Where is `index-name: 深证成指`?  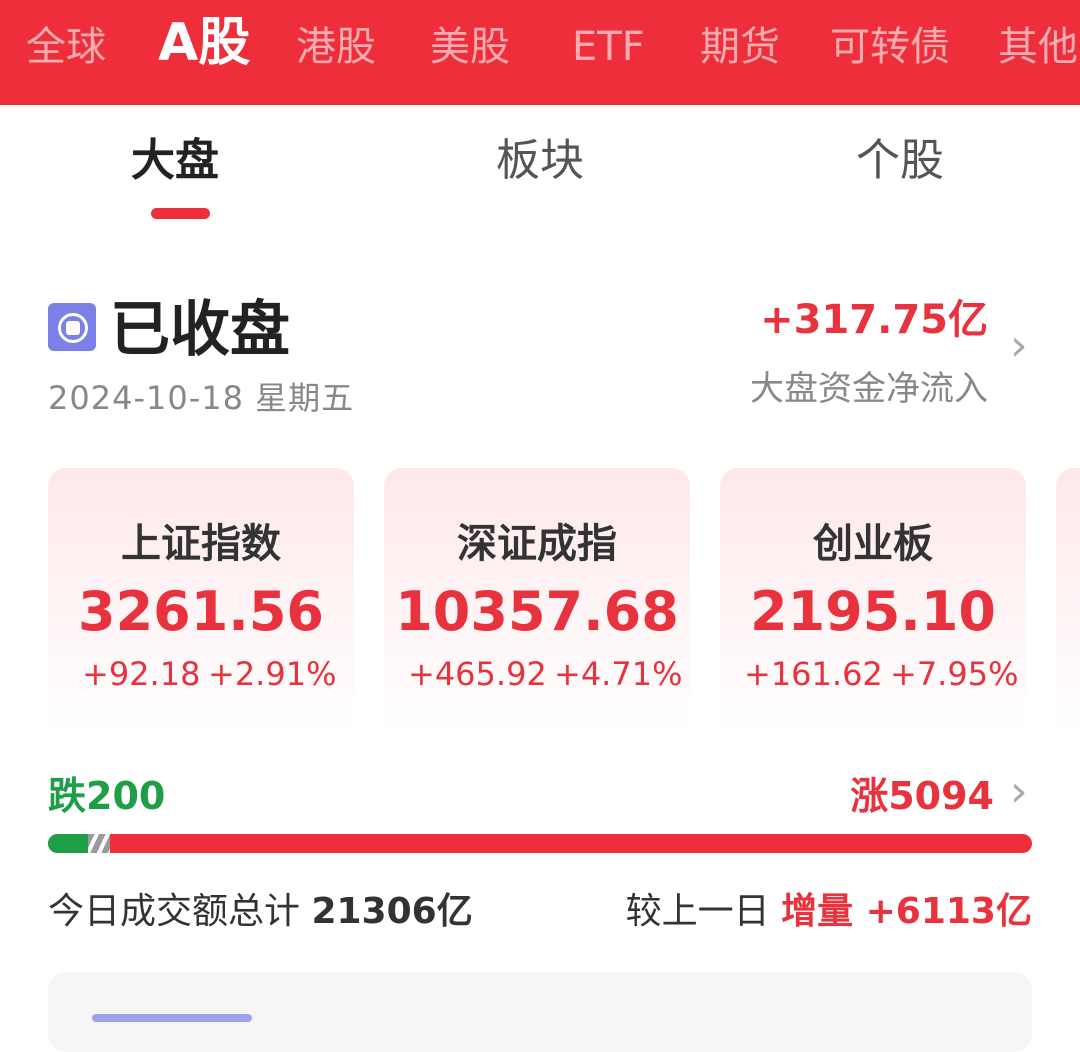 index-name: 深证成指 is located at coordinates (537, 544).